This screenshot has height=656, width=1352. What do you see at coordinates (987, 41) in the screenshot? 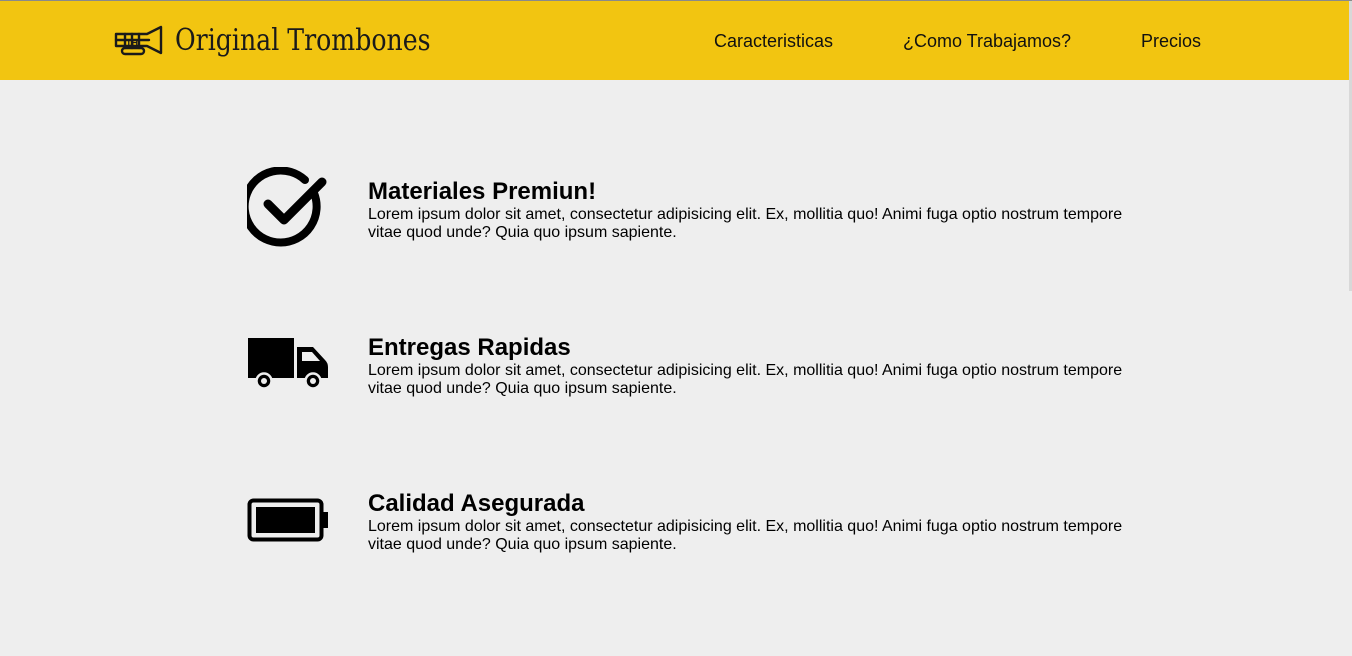
I see `nav-como-trabajamos: ¿Como Trabajamos?` at bounding box center [987, 41].